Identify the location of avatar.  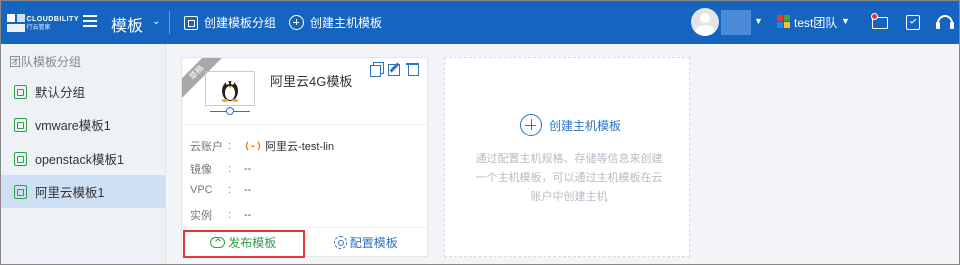
(705, 22).